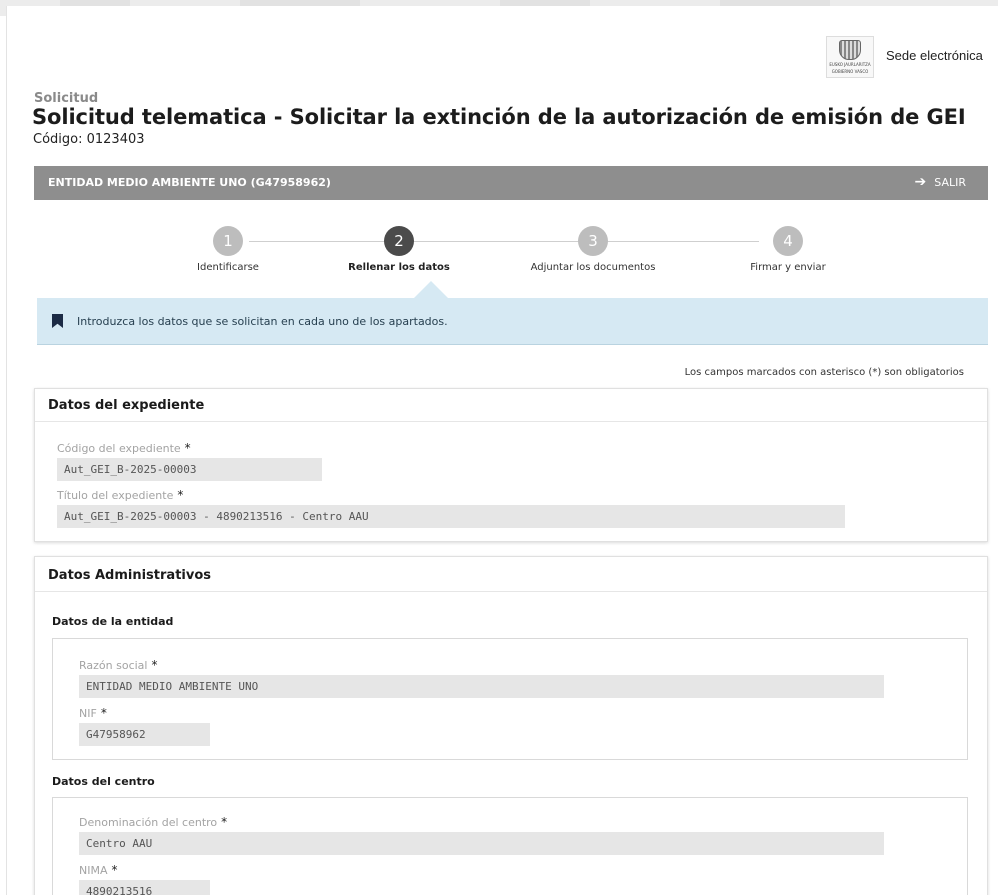 This screenshot has width=998, height=895. What do you see at coordinates (103, 781) in the screenshot?
I see `subsection-heading-centro: Datos del centro` at bounding box center [103, 781].